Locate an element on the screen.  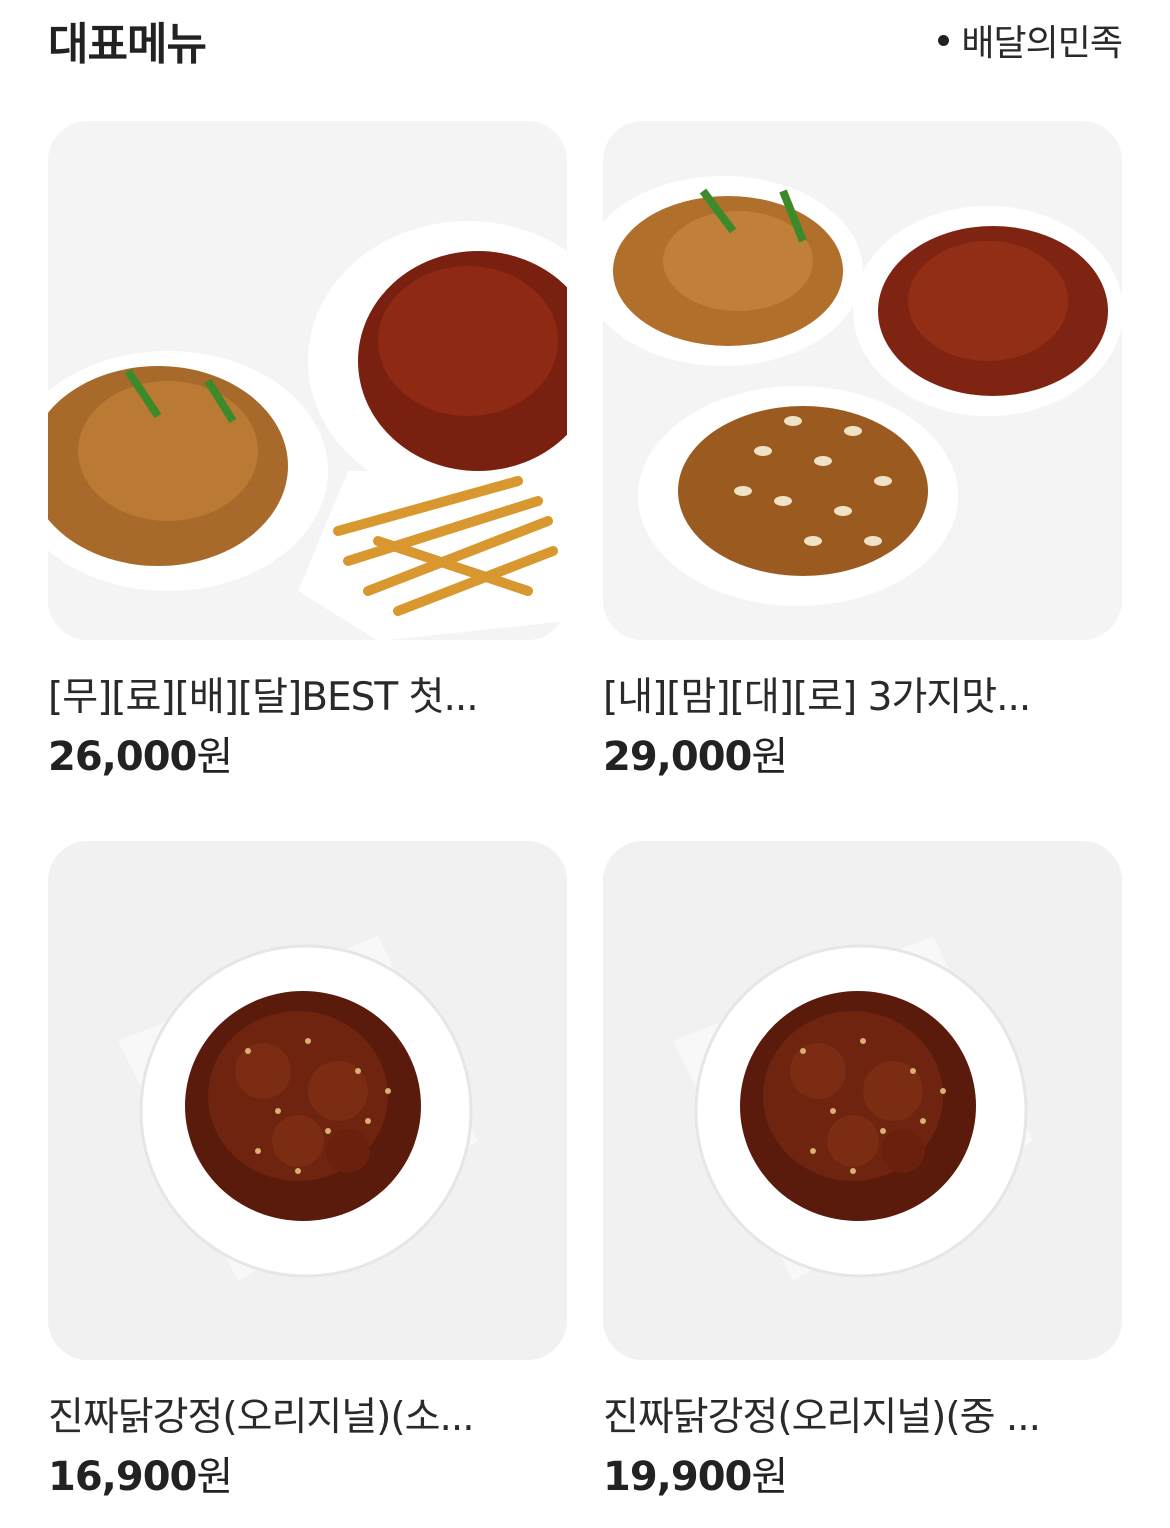
source-label: 배달의민족 is located at coordinates (1030, 40).